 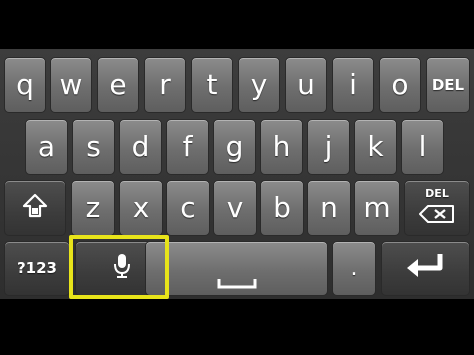 What do you see at coordinates (377, 208) in the screenshot?
I see `key-m: m` at bounding box center [377, 208].